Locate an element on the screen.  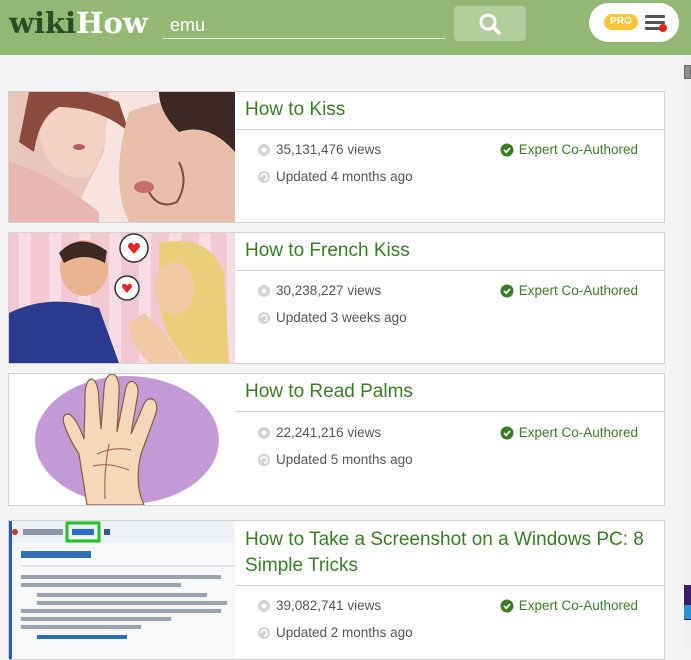
article-title-link: How to Kiss is located at coordinates (449, 110).